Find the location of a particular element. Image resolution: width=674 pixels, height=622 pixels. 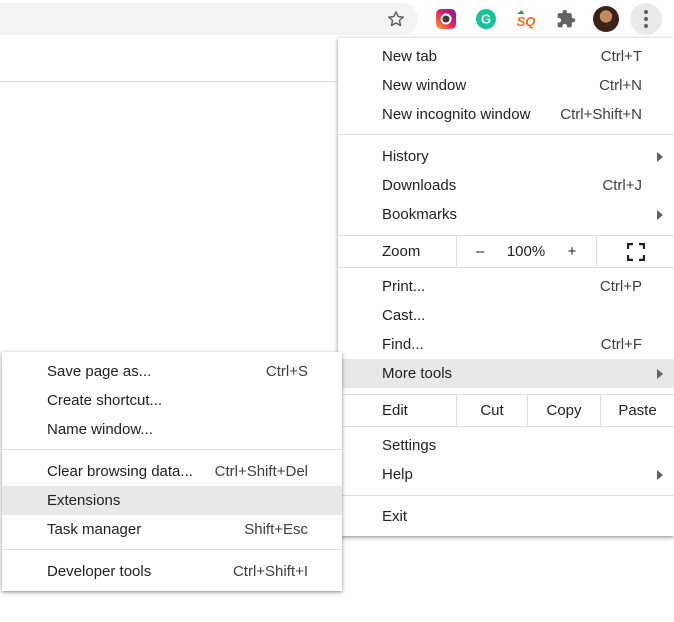

menu-item-settings: Settings is located at coordinates (506, 445).